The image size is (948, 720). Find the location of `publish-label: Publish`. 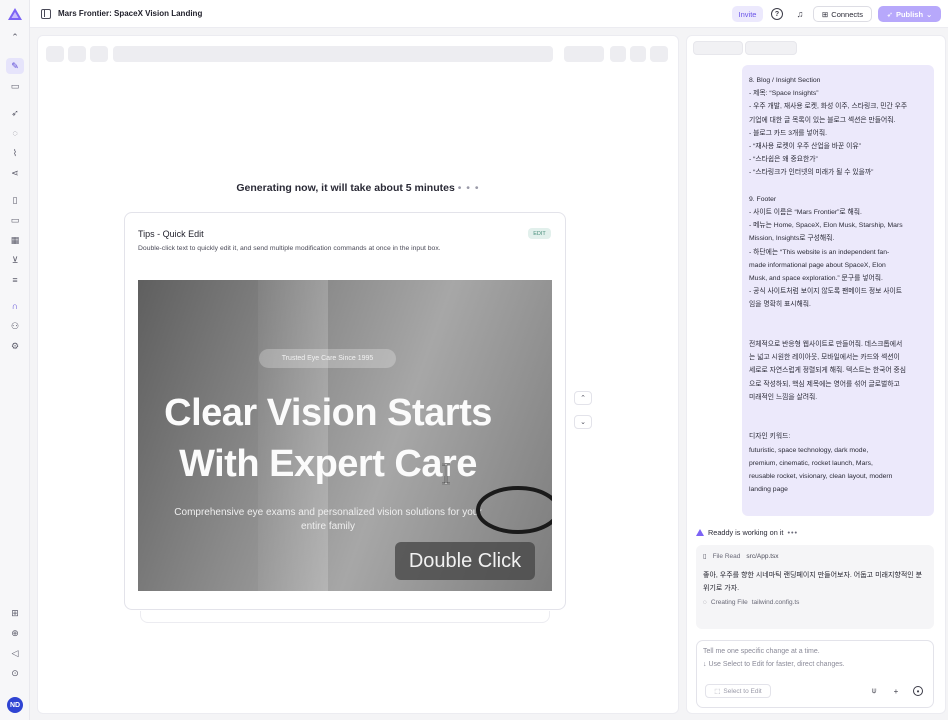

publish-label: Publish is located at coordinates (909, 14).